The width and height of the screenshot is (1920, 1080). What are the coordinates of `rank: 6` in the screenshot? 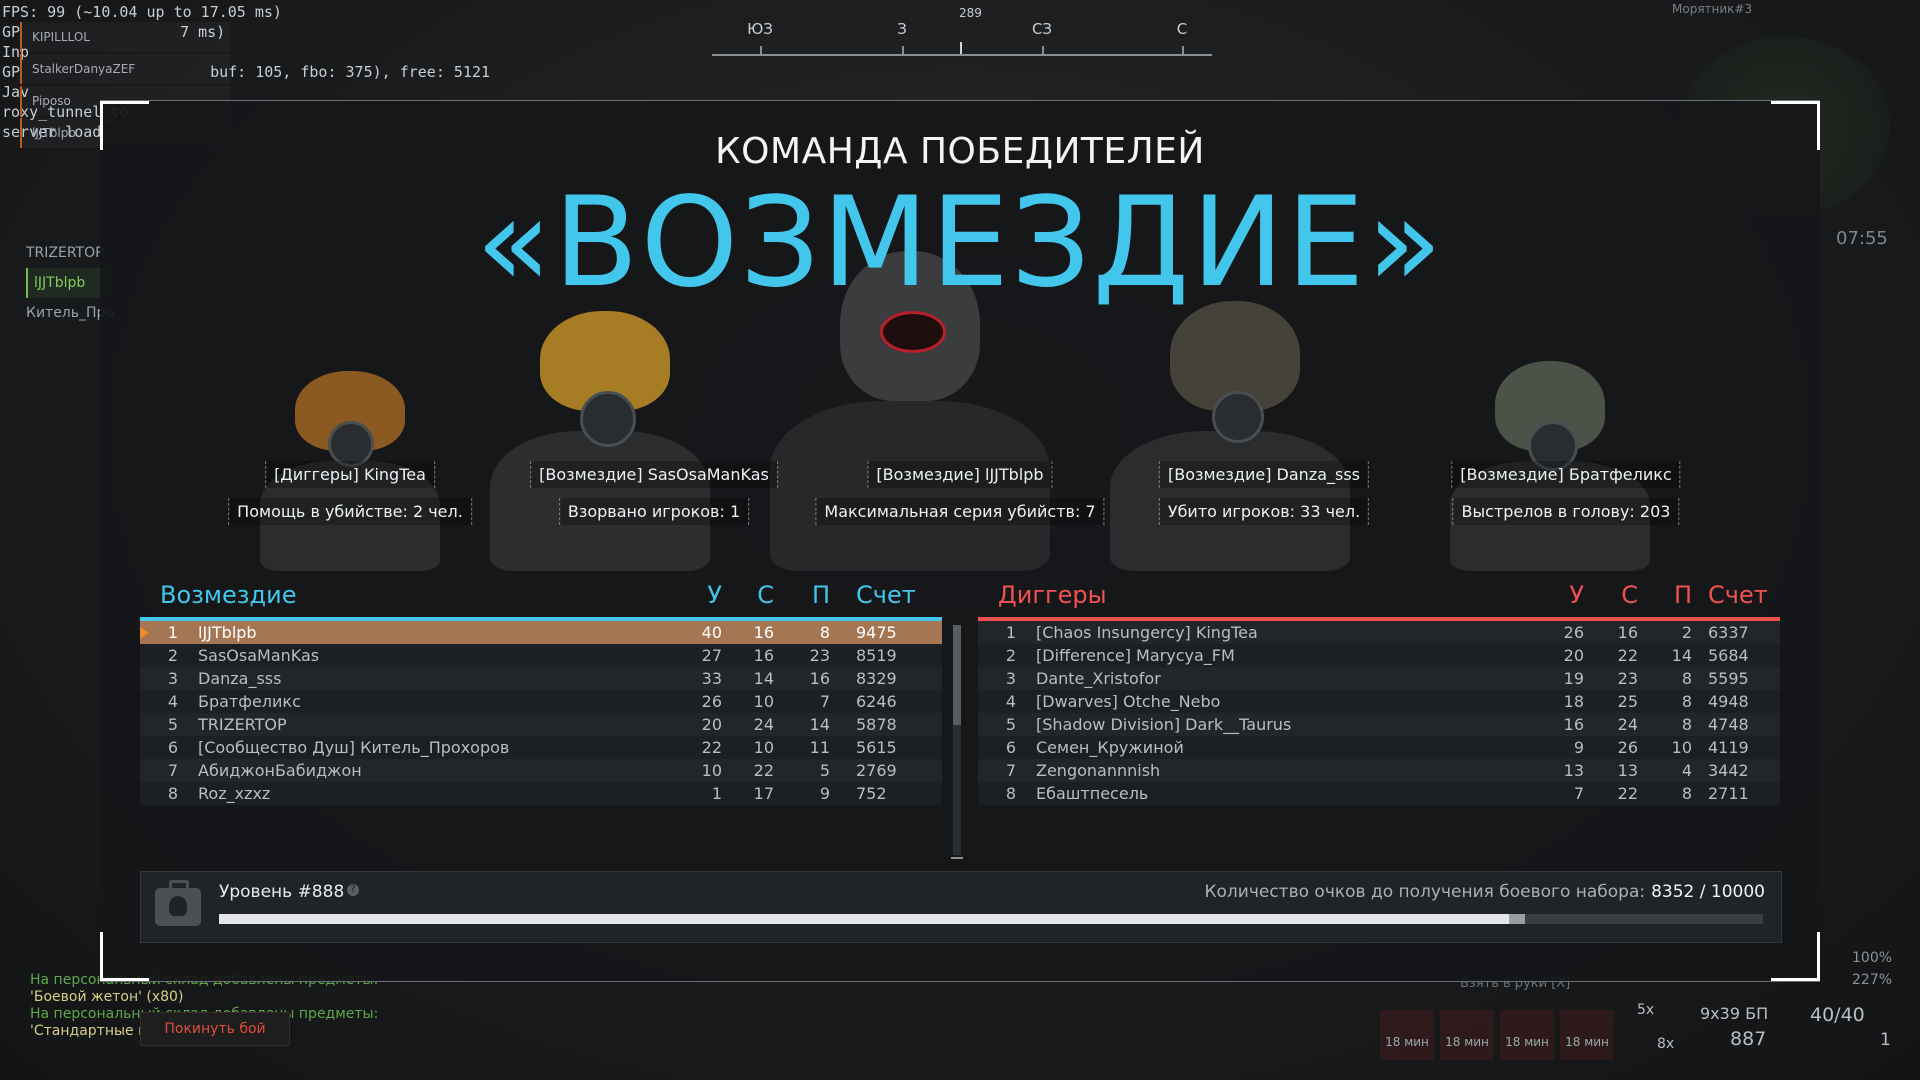 It's located at (172, 747).